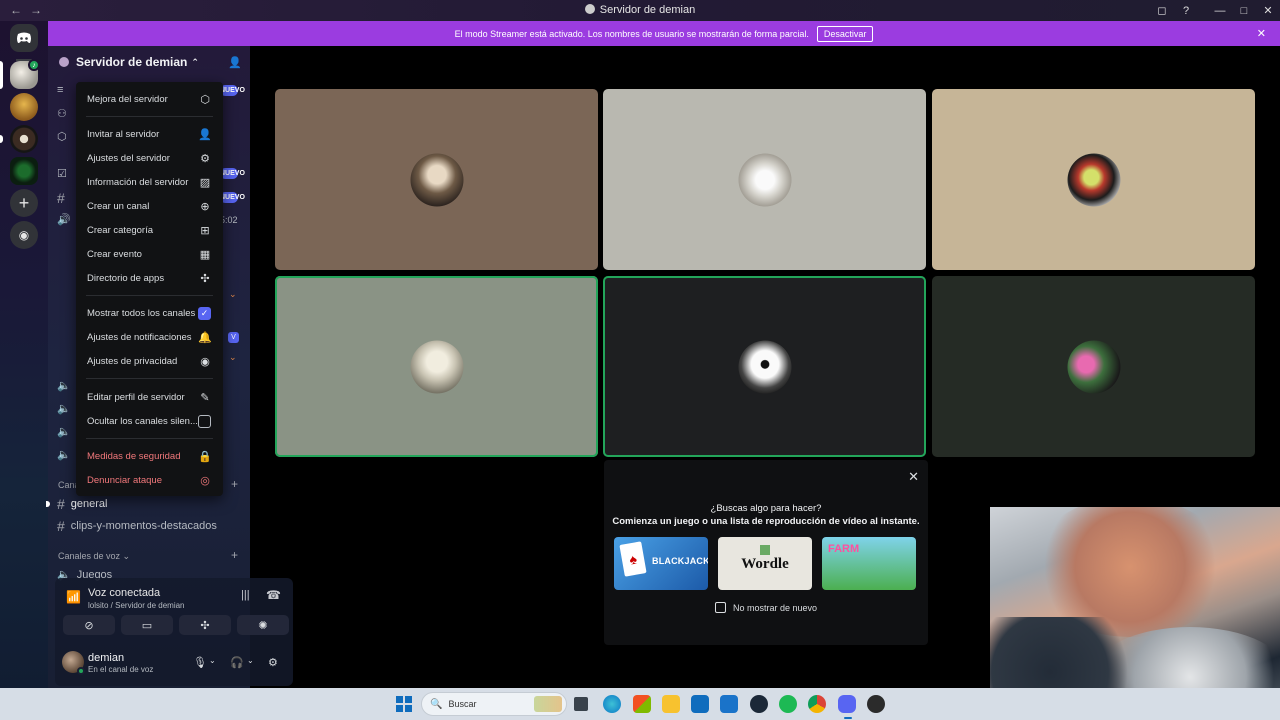 This screenshot has width=1280, height=720. I want to click on video-tile-5-speaking, so click(764, 366).